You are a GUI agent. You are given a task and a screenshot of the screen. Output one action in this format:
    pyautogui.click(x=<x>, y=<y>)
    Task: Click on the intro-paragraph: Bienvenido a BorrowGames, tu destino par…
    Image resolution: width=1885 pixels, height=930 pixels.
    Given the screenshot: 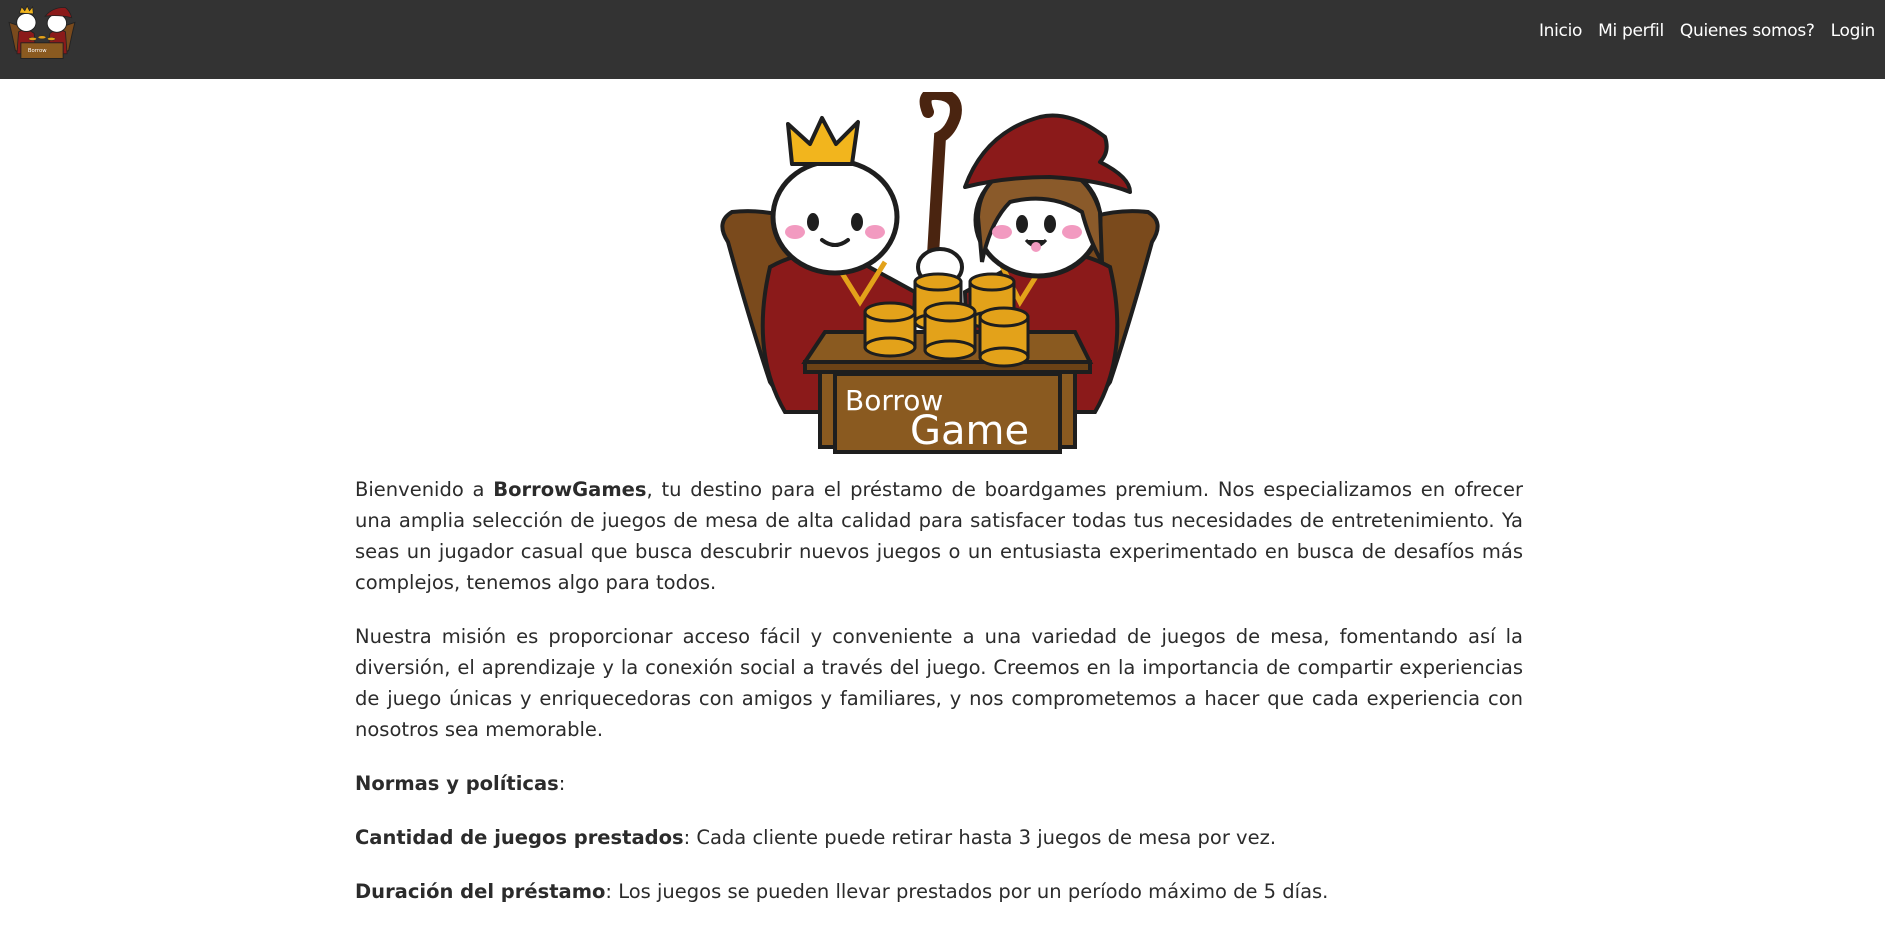 What is the action you would take?
    pyautogui.click(x=939, y=536)
    